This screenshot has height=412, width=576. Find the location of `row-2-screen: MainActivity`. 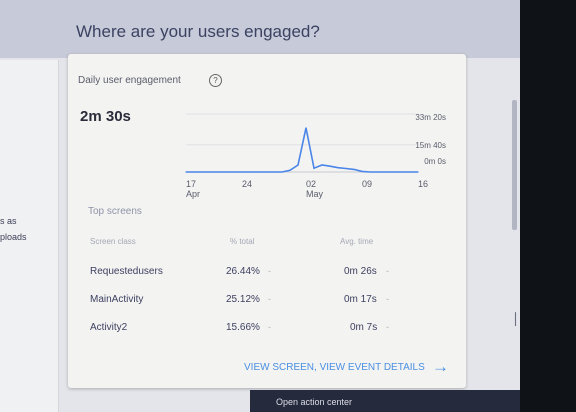

row-2-screen: MainActivity is located at coordinates (117, 299).